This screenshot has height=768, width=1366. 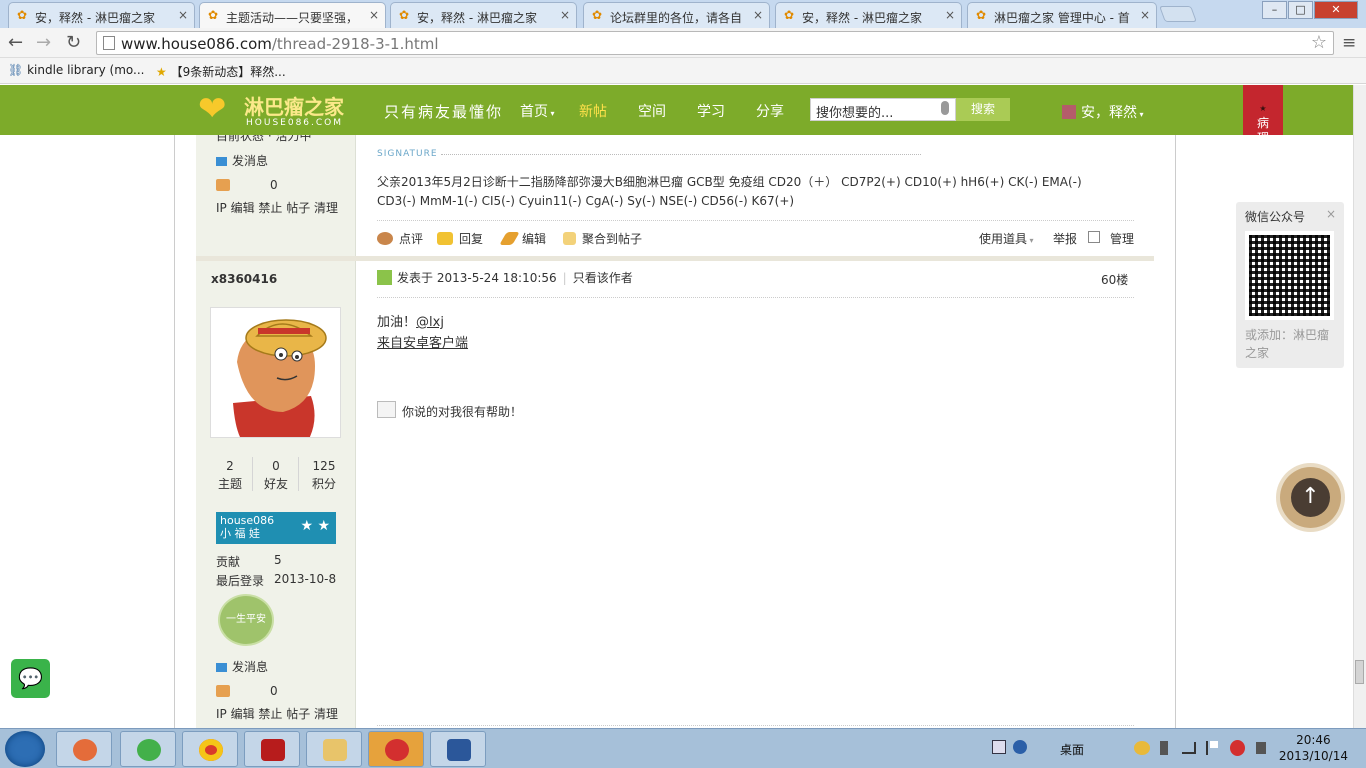 What do you see at coordinates (715, 43) in the screenshot?
I see `url-input: www.house086.com/thread-2918-3-1.html ☆` at bounding box center [715, 43].